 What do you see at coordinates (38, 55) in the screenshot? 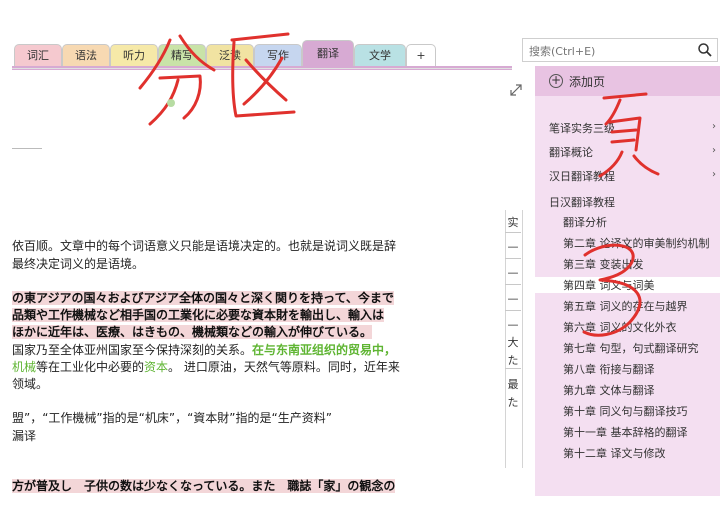
I see `tab-0: 词汇` at bounding box center [38, 55].